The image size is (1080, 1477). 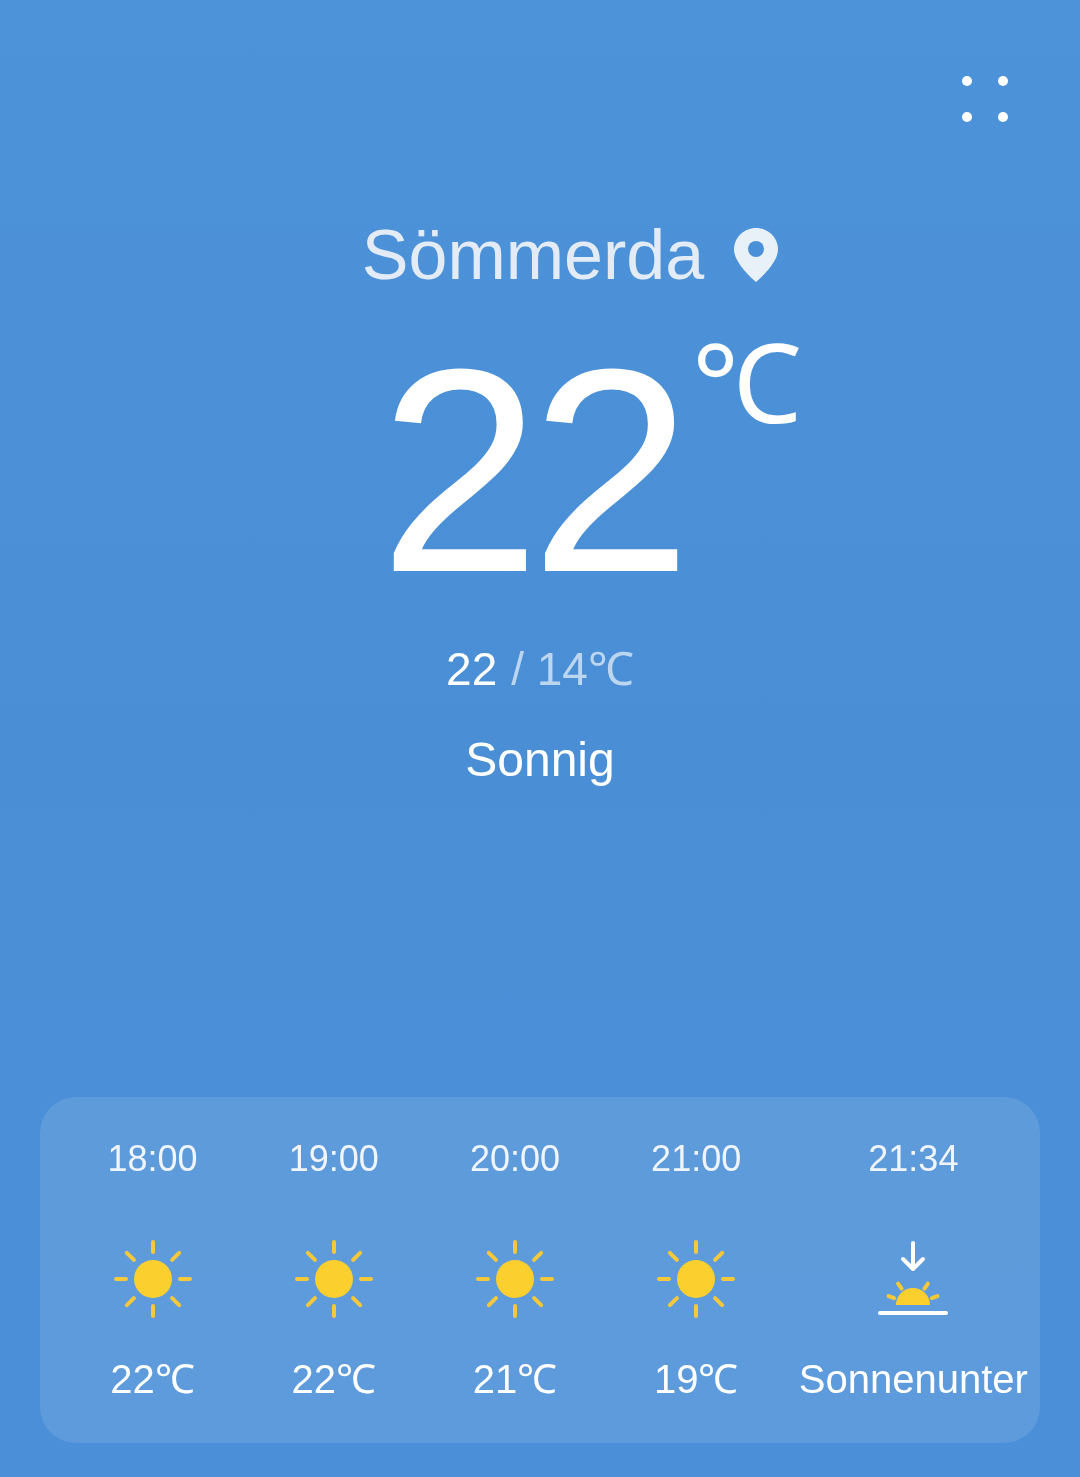 What do you see at coordinates (333, 1159) in the screenshot?
I see `forecast-time: 19:00` at bounding box center [333, 1159].